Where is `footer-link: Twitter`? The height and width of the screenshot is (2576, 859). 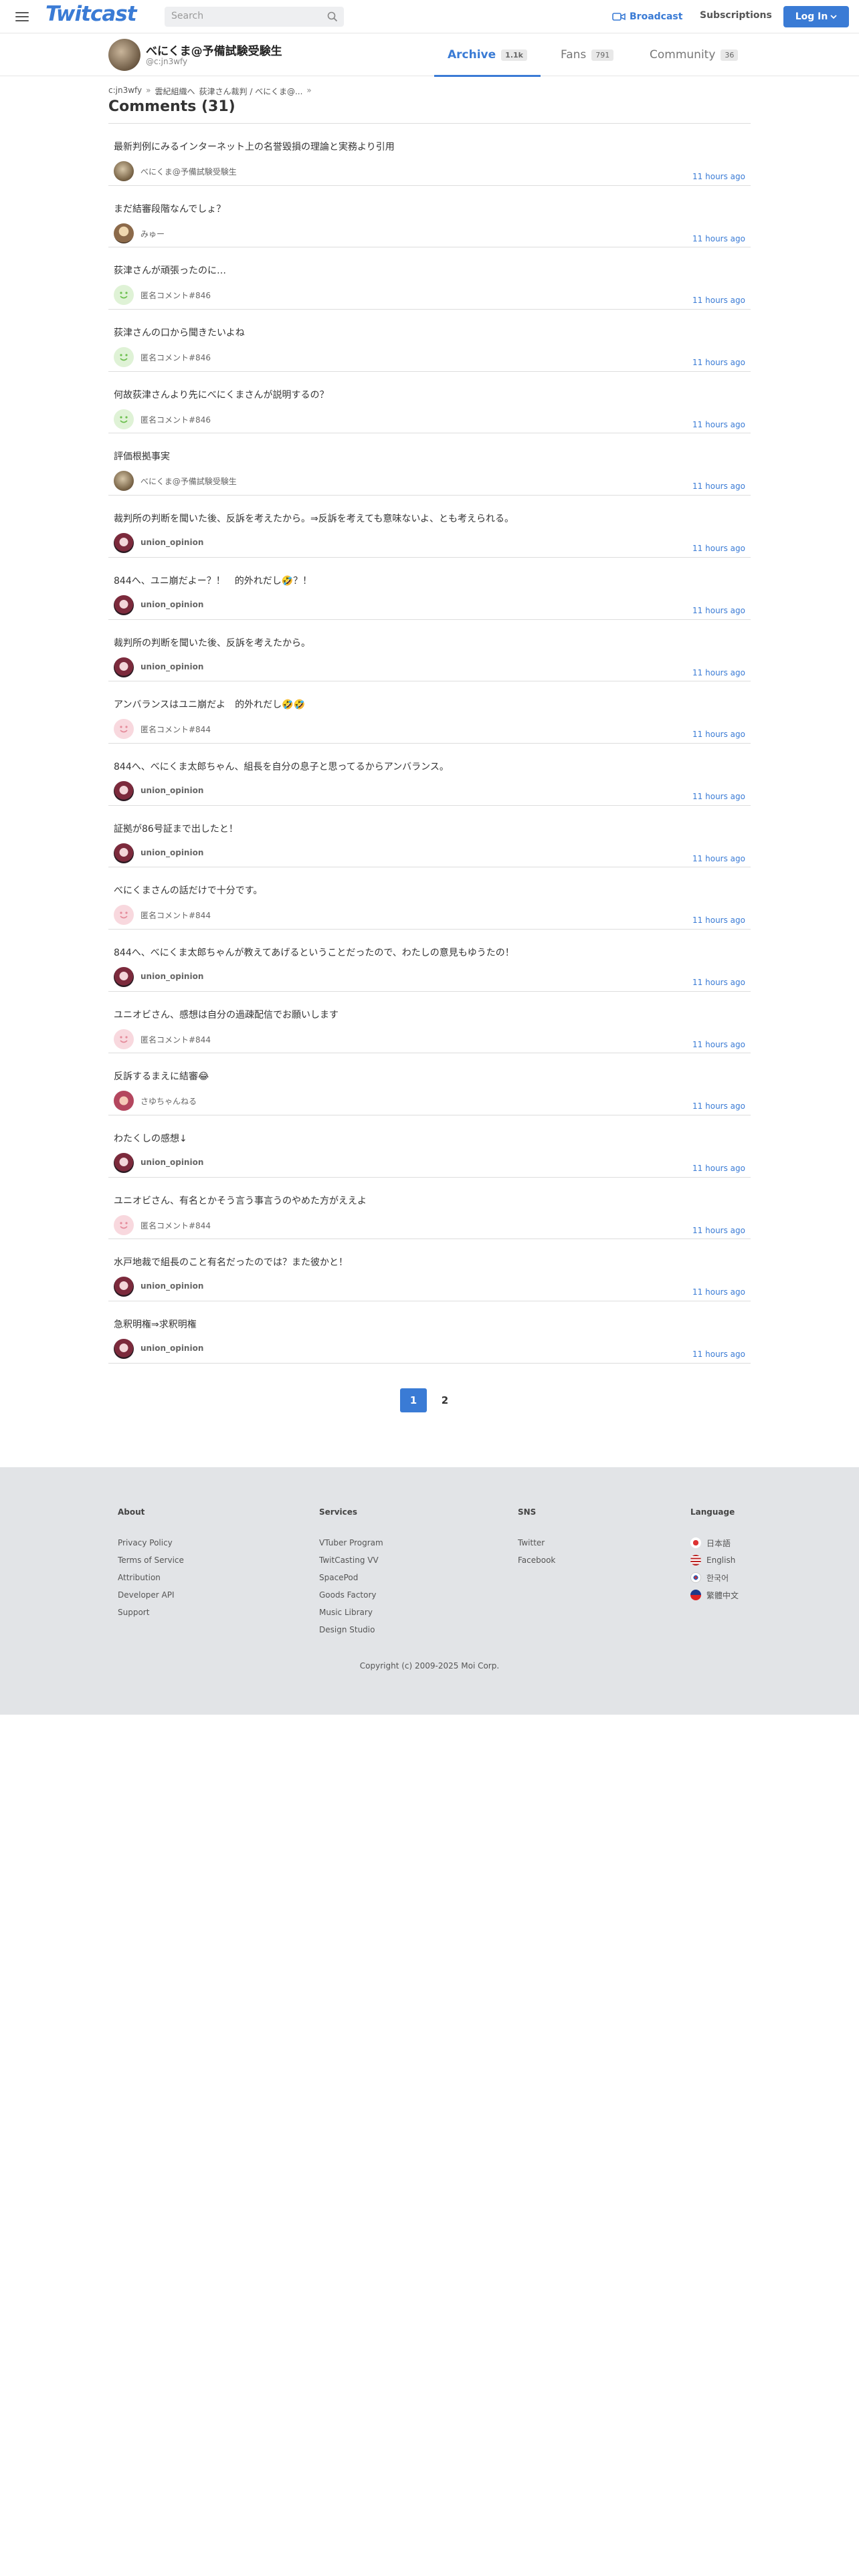 footer-link: Twitter is located at coordinates (536, 1543).